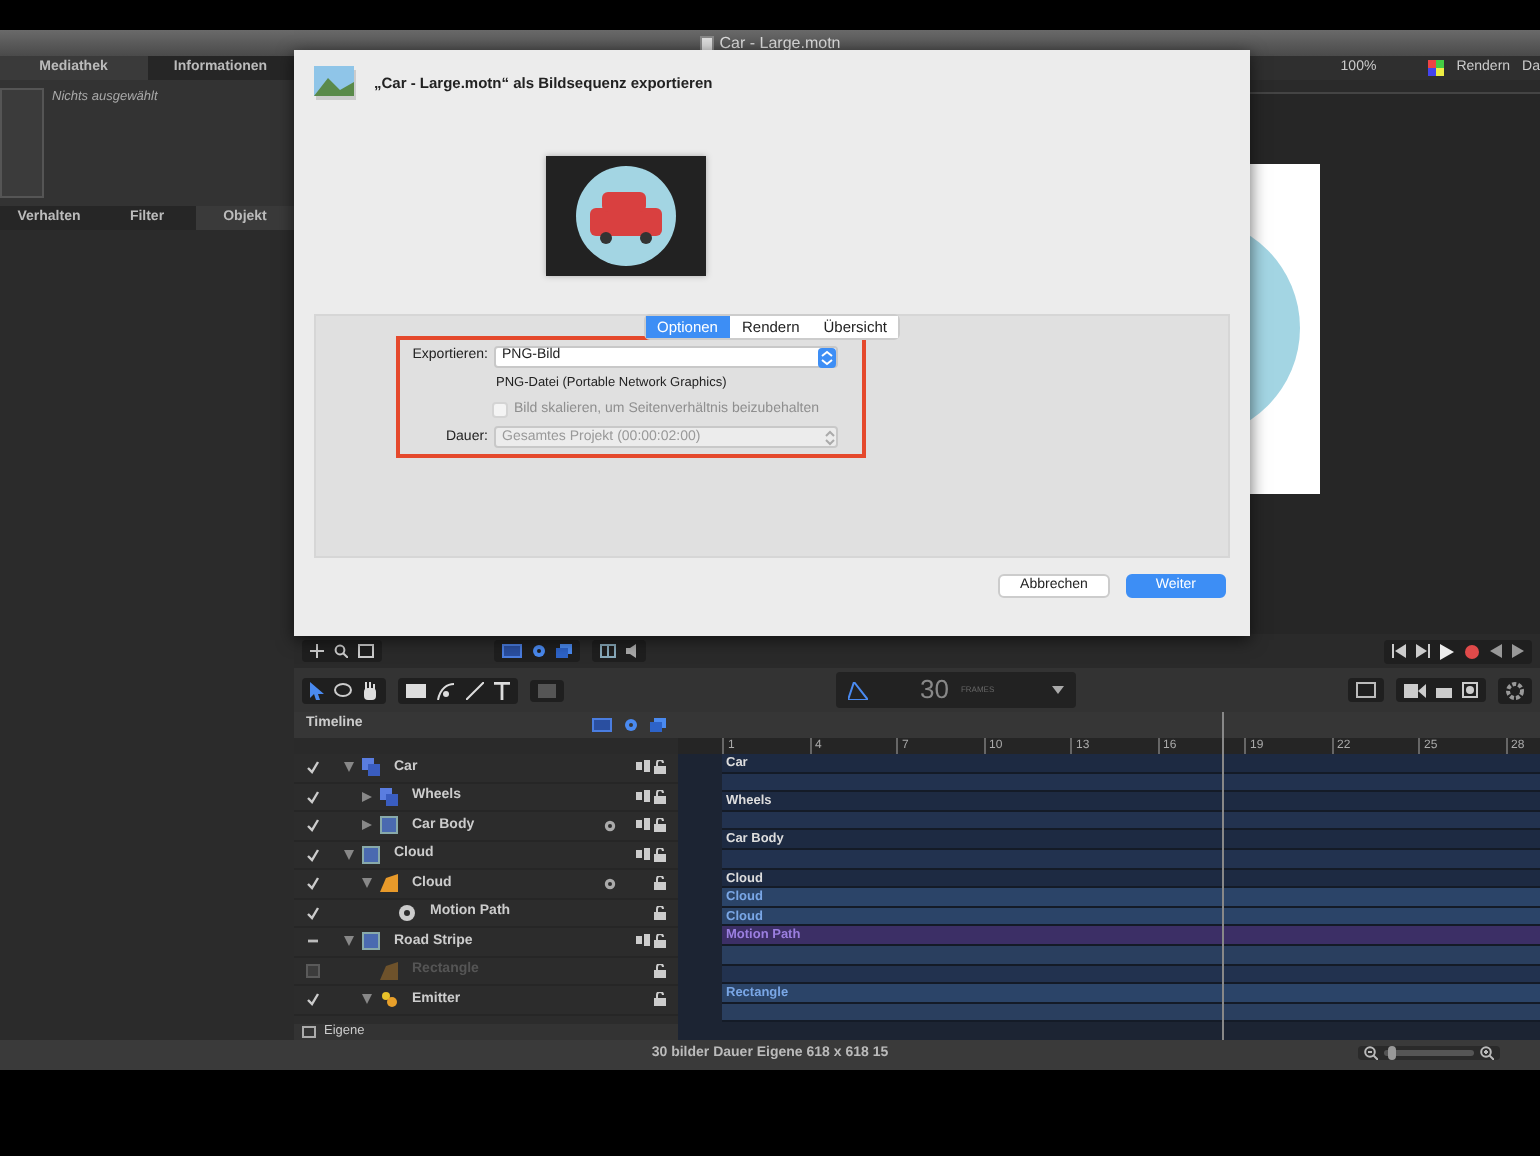 This screenshot has width=1540, height=1156. What do you see at coordinates (1496, 651) in the screenshot?
I see `previous-keyframe-icon` at bounding box center [1496, 651].